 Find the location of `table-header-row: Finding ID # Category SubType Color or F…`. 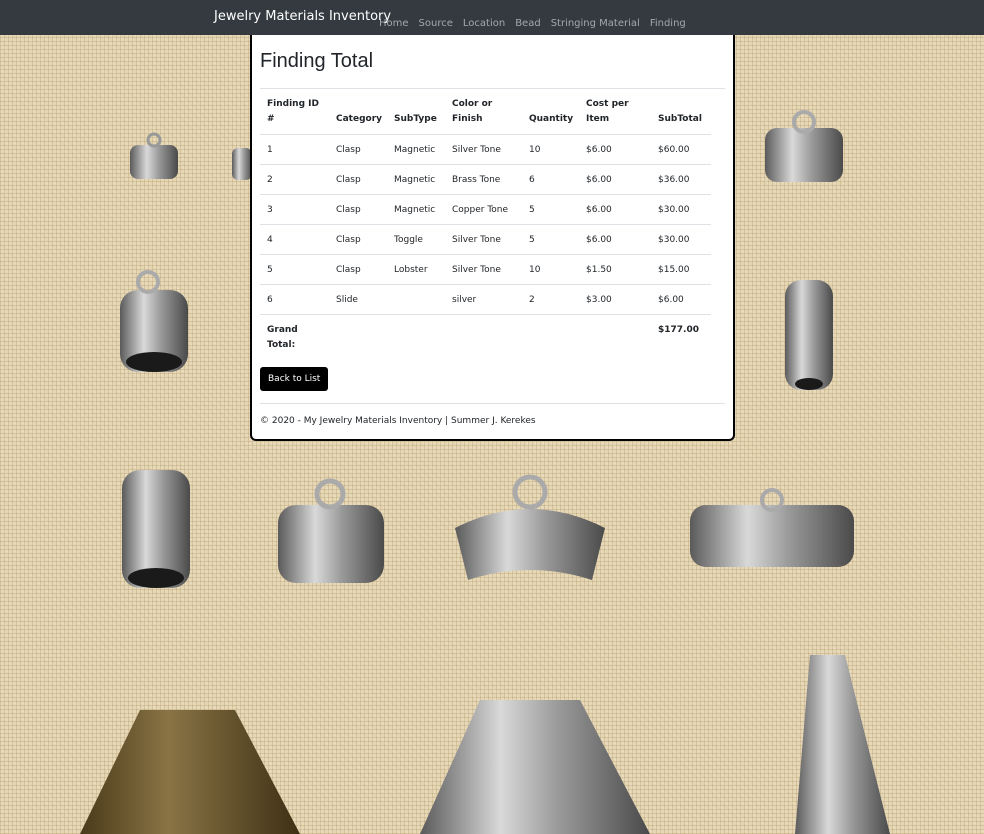

table-header-row: Finding ID # Category SubType Color or F… is located at coordinates (485, 114).